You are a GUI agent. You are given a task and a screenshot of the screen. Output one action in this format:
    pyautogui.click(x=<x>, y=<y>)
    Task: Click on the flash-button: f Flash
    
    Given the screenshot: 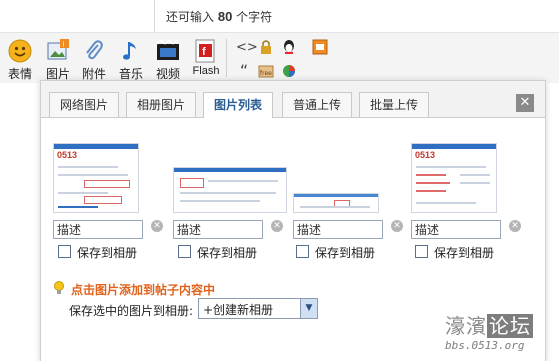 What is the action you would take?
    pyautogui.click(x=206, y=61)
    